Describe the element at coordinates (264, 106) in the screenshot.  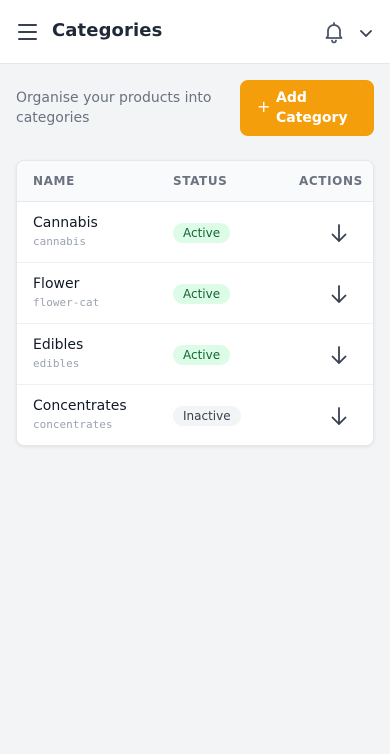
I see `plus-icon: +` at that location.